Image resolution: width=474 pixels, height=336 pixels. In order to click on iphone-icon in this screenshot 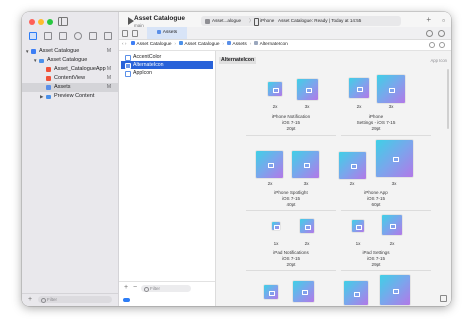, I will do `click(256, 22)`.